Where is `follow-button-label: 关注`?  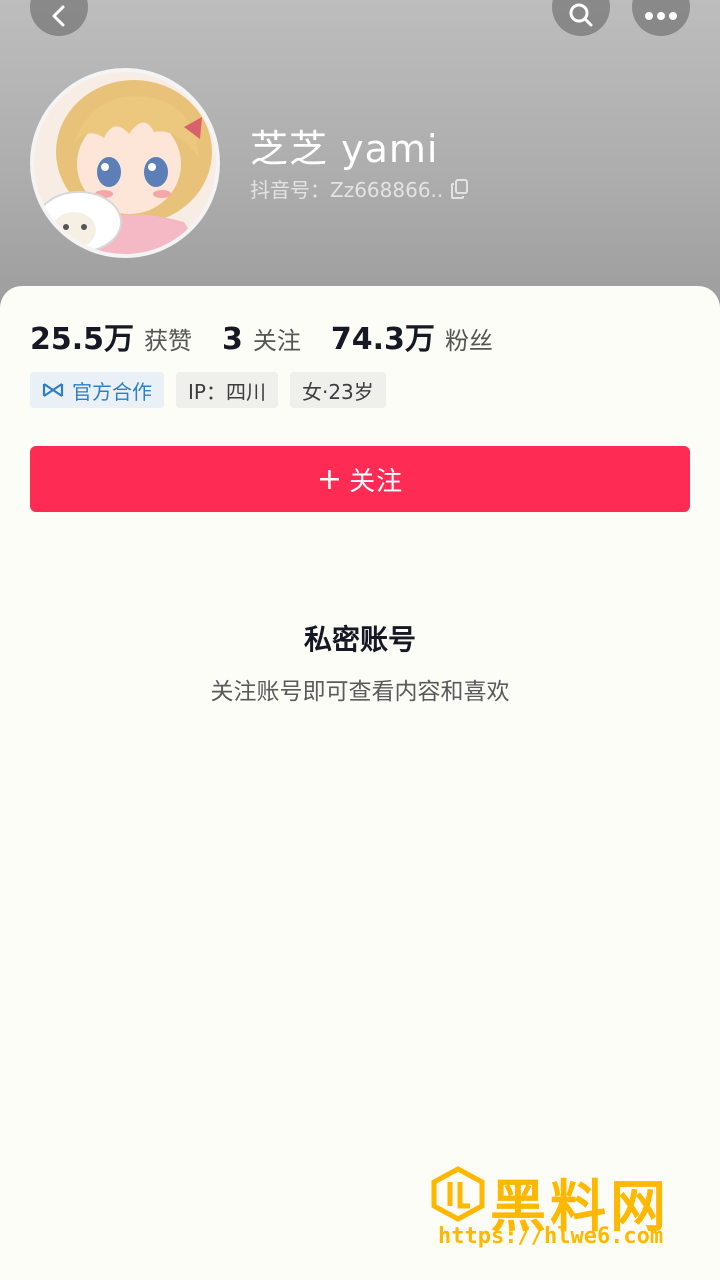
follow-button-label: 关注 is located at coordinates (376, 481).